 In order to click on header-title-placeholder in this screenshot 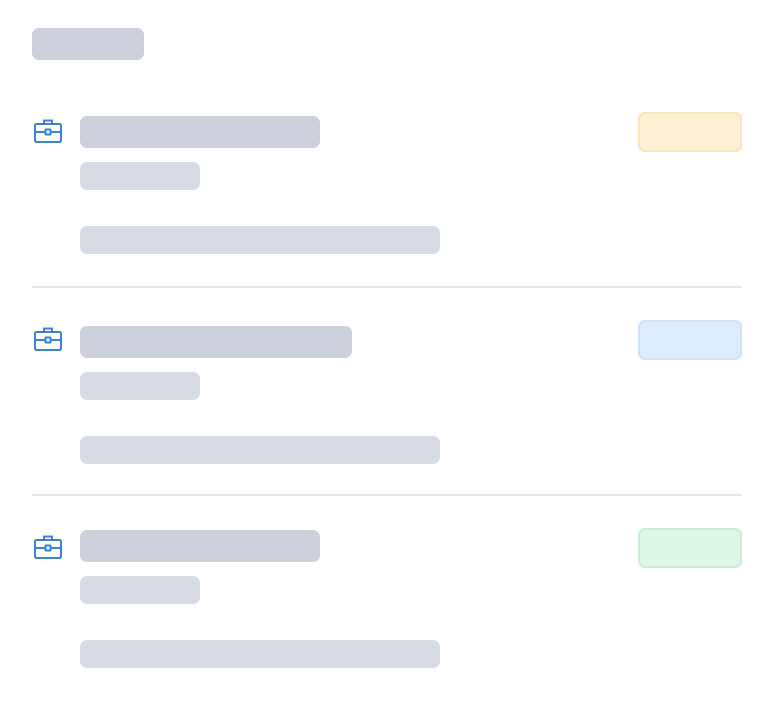, I will do `click(88, 44)`.